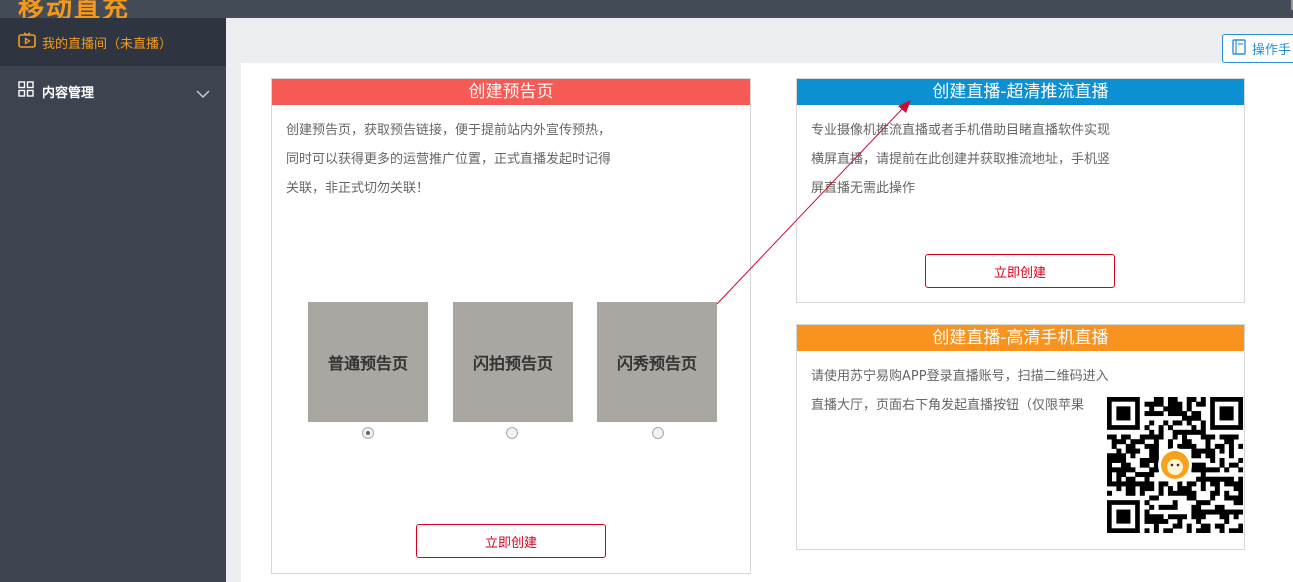 Image resolution: width=1293 pixels, height=582 pixels. What do you see at coordinates (368, 362) in the screenshot?
I see `preview-type-normal: 普通预告页` at bounding box center [368, 362].